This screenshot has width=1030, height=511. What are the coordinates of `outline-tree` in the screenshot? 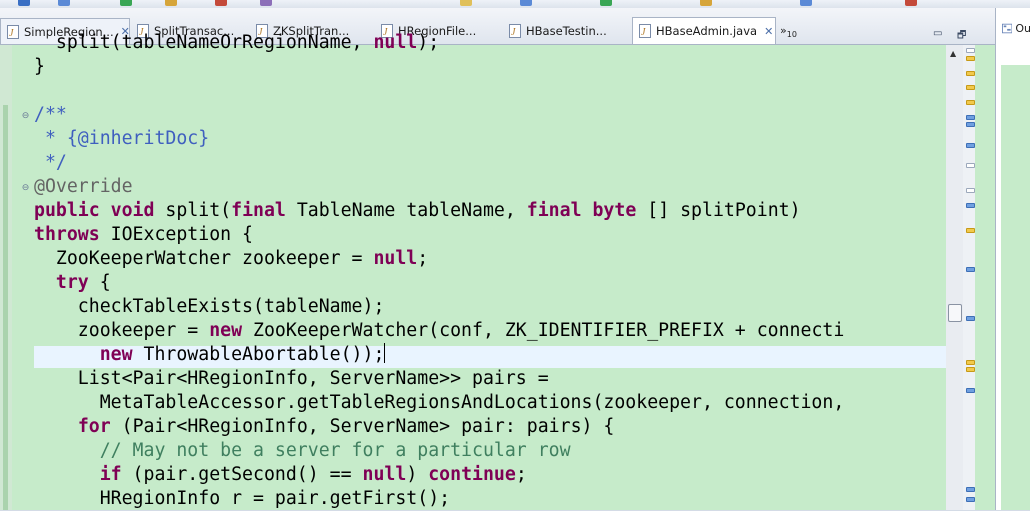 It's located at (1015, 287).